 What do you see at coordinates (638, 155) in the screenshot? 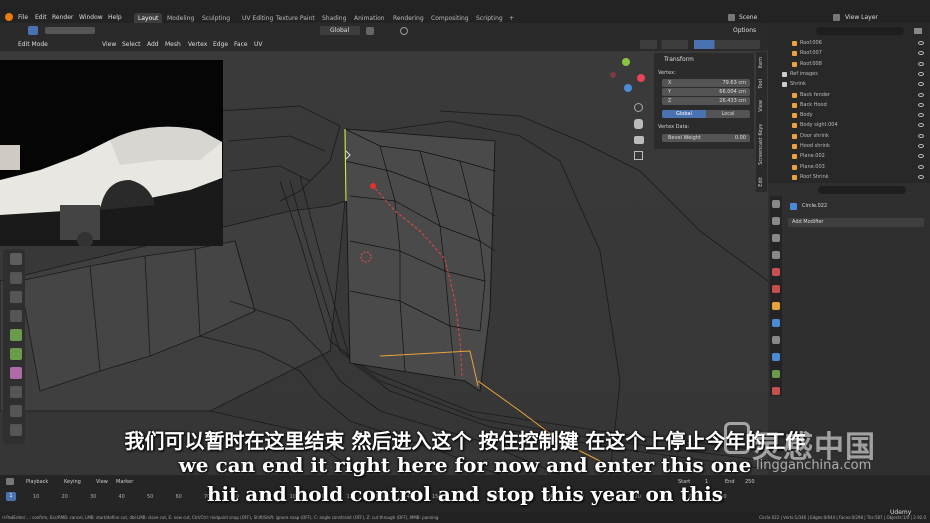
I see `grid-toggle-icon` at bounding box center [638, 155].